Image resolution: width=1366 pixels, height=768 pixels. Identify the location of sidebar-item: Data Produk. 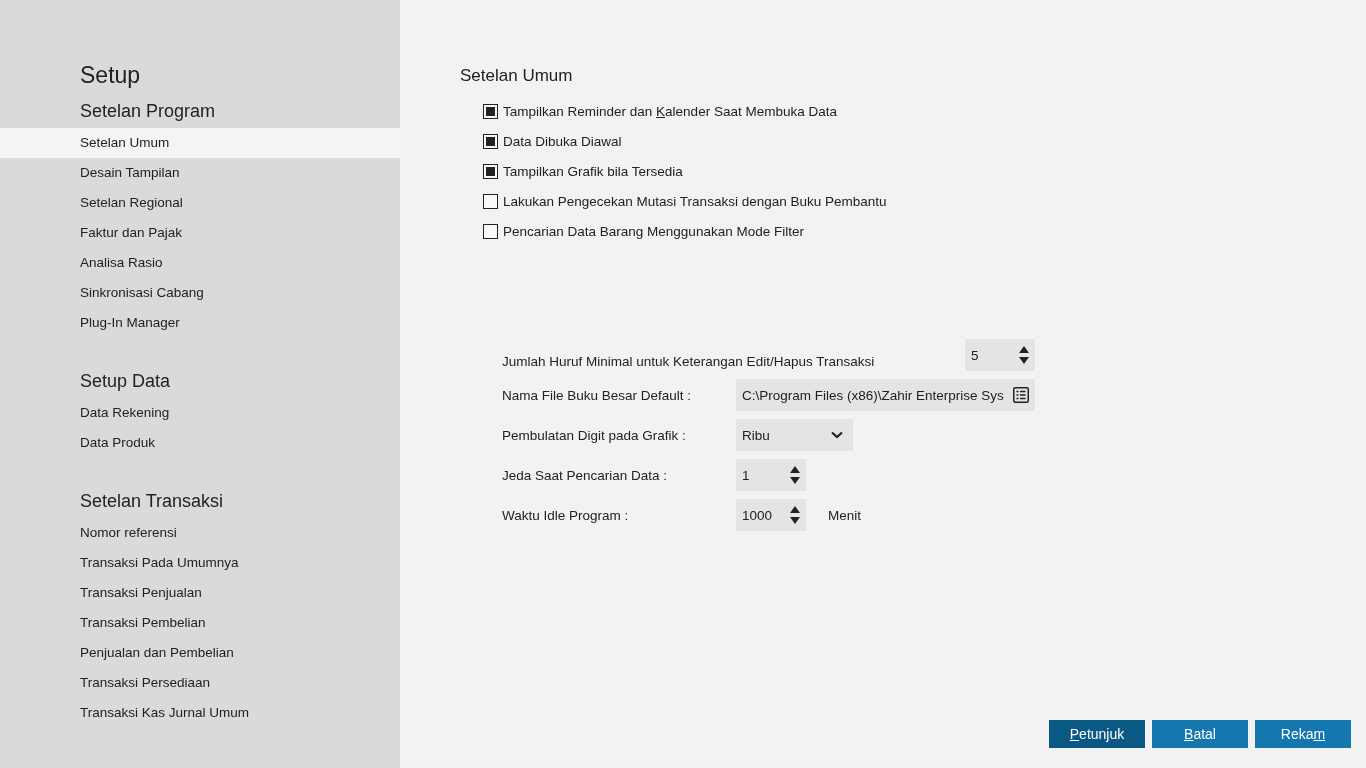
(200, 443).